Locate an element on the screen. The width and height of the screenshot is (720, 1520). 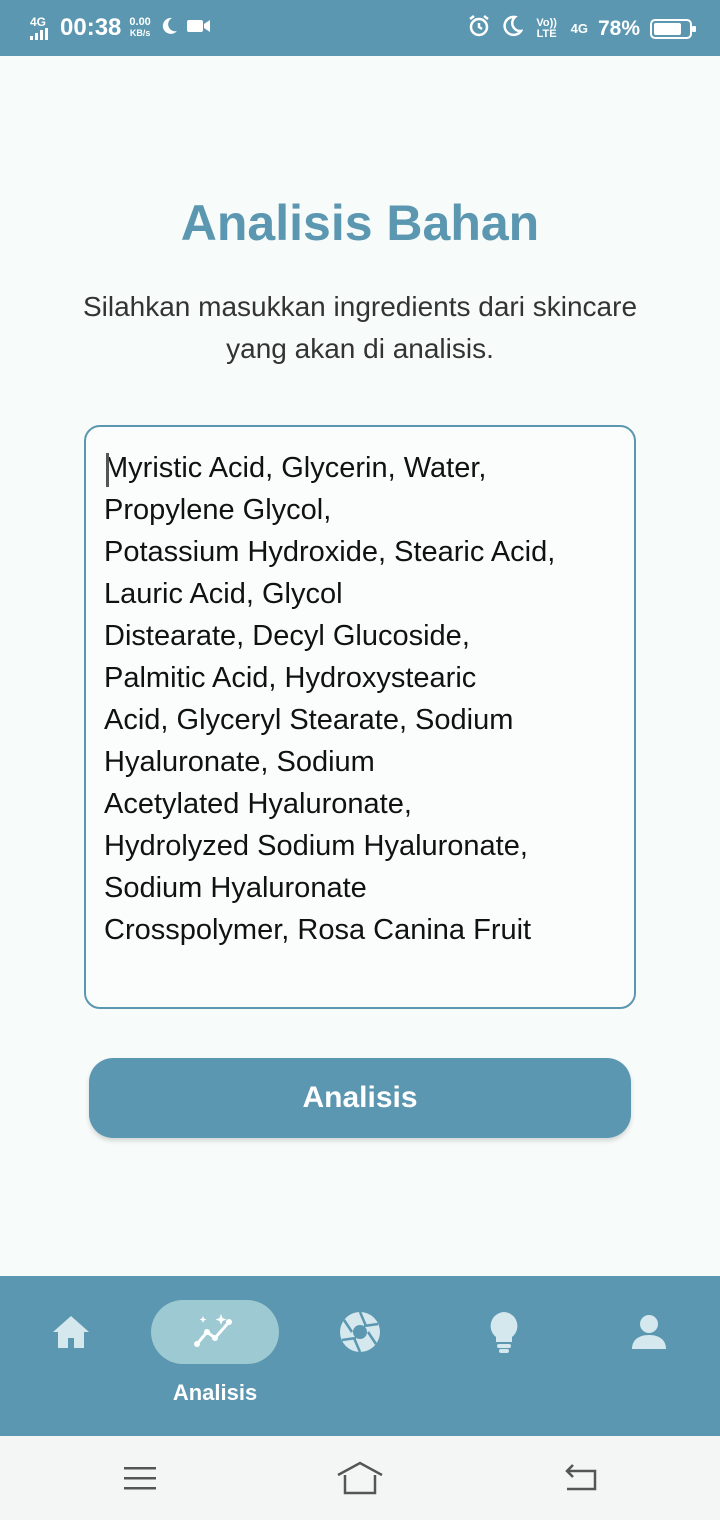
speed-value: 0.00 is located at coordinates (140, 22).